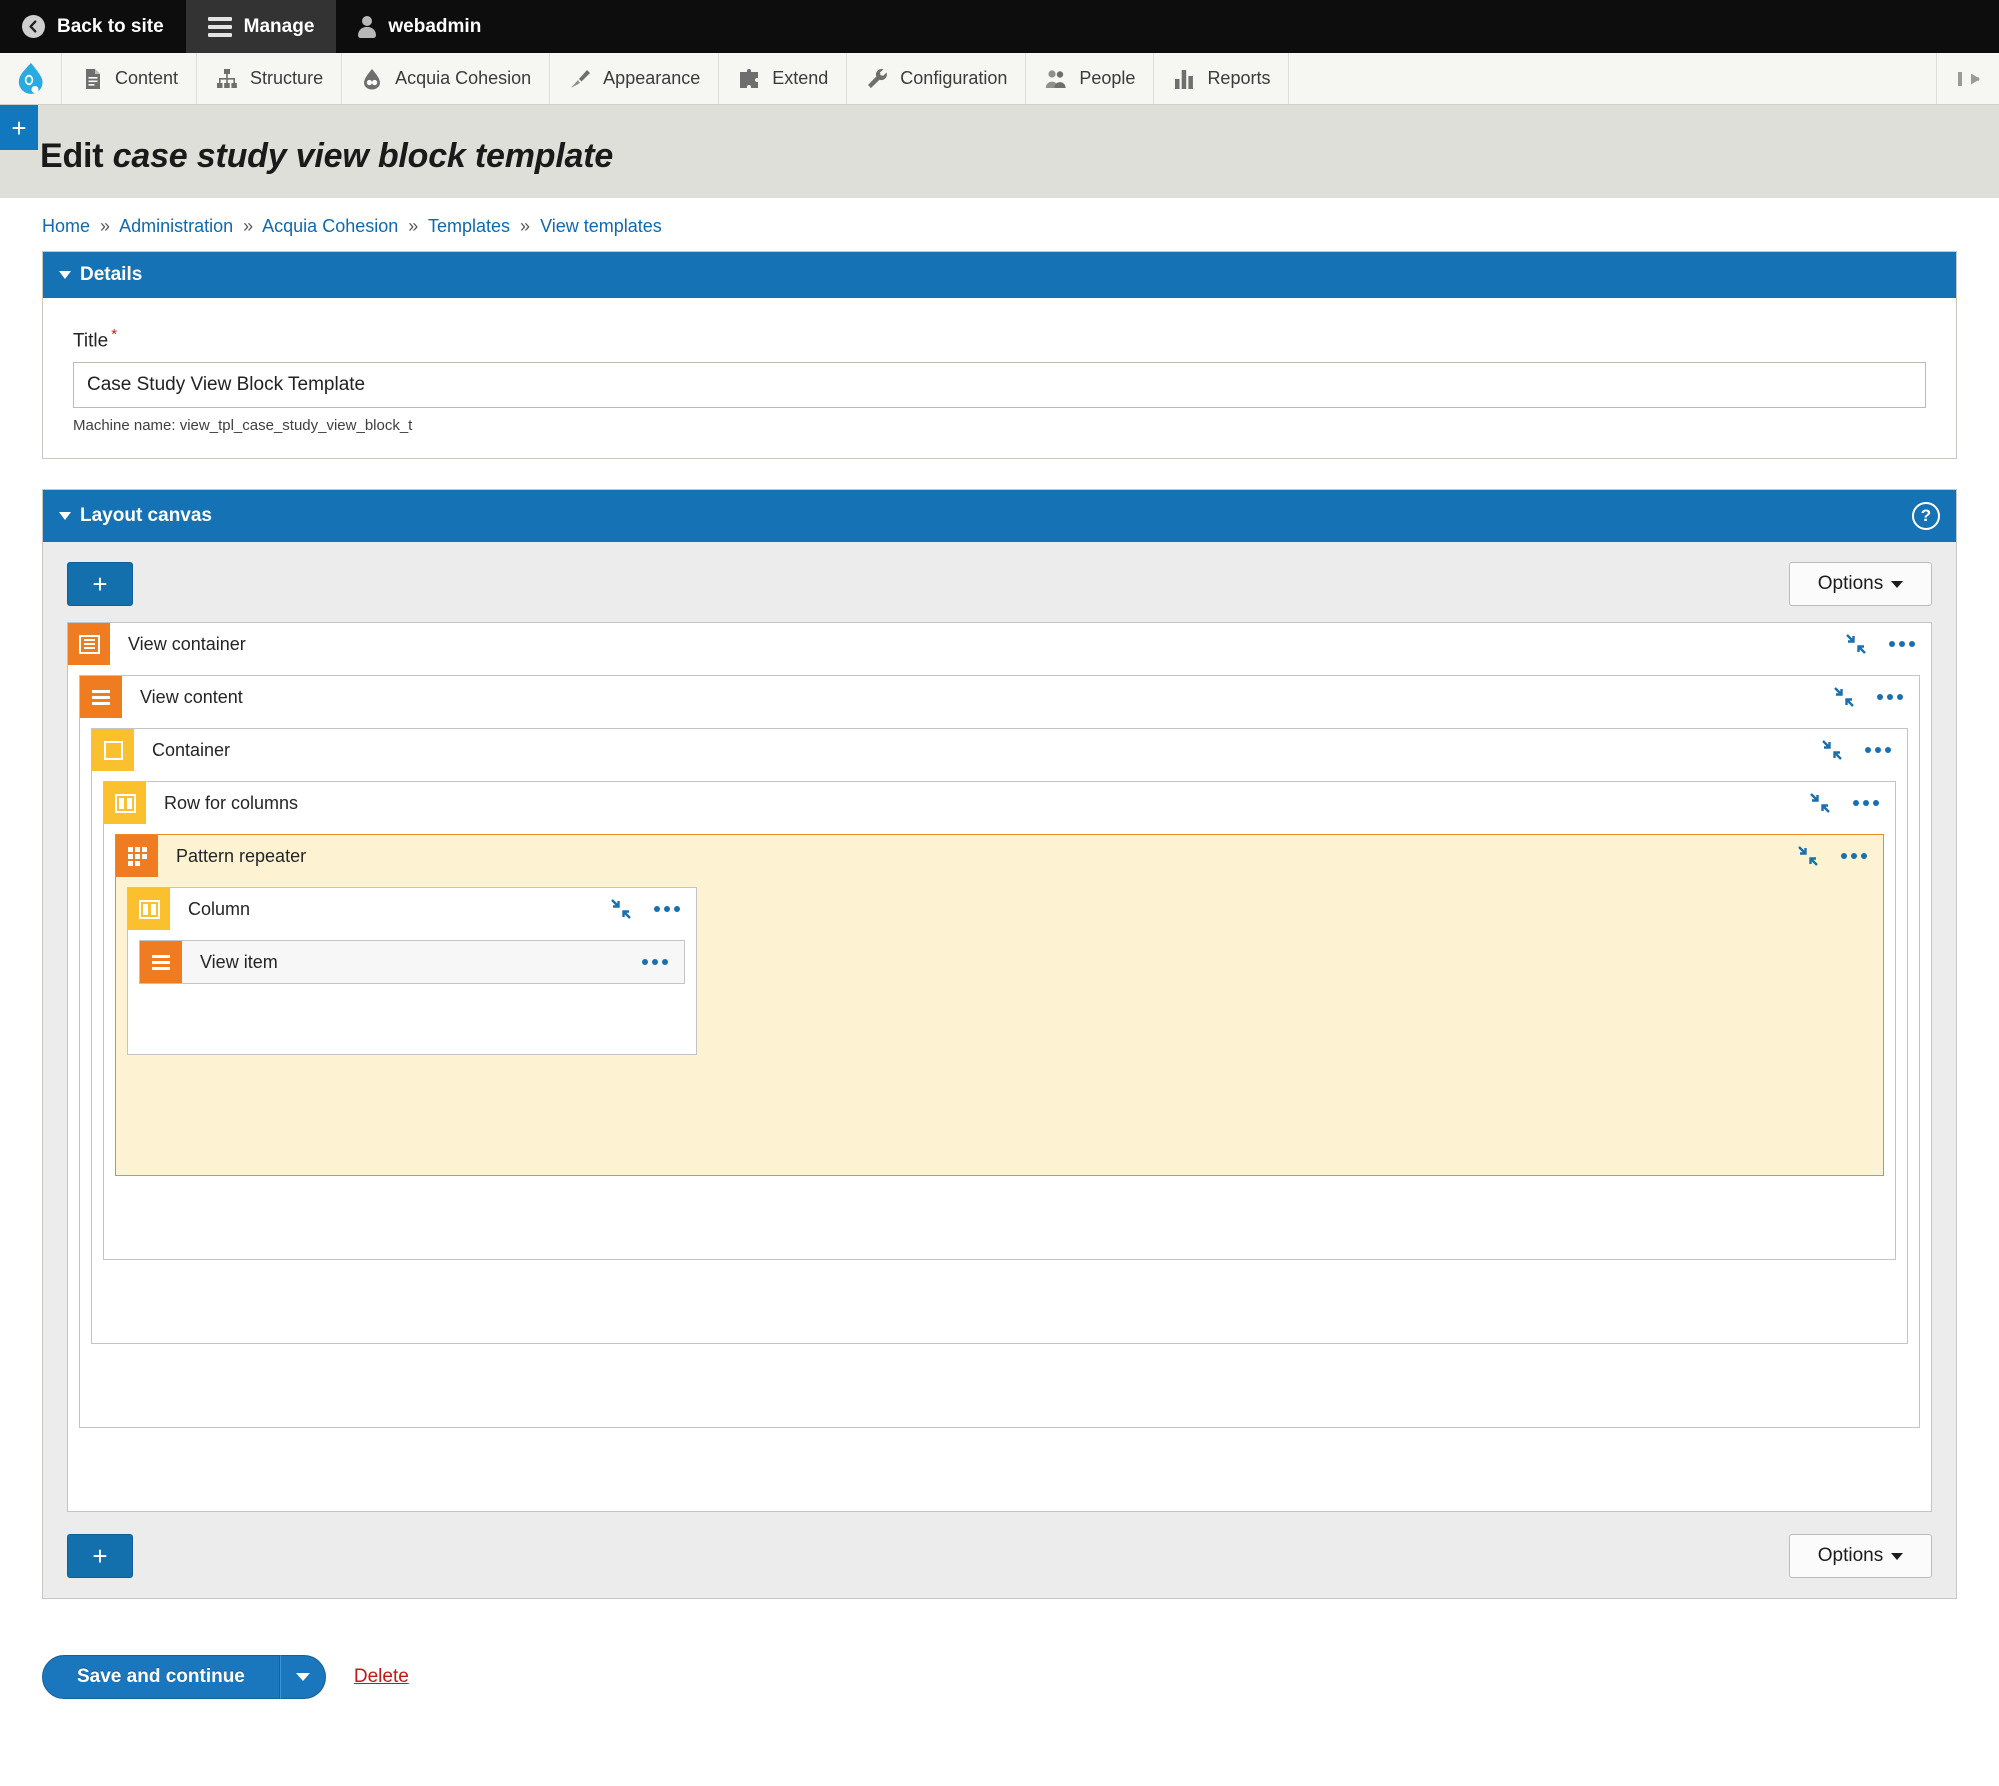 This screenshot has height=1786, width=1999. What do you see at coordinates (100, 1556) in the screenshot?
I see `add-element-button-bottom: +` at bounding box center [100, 1556].